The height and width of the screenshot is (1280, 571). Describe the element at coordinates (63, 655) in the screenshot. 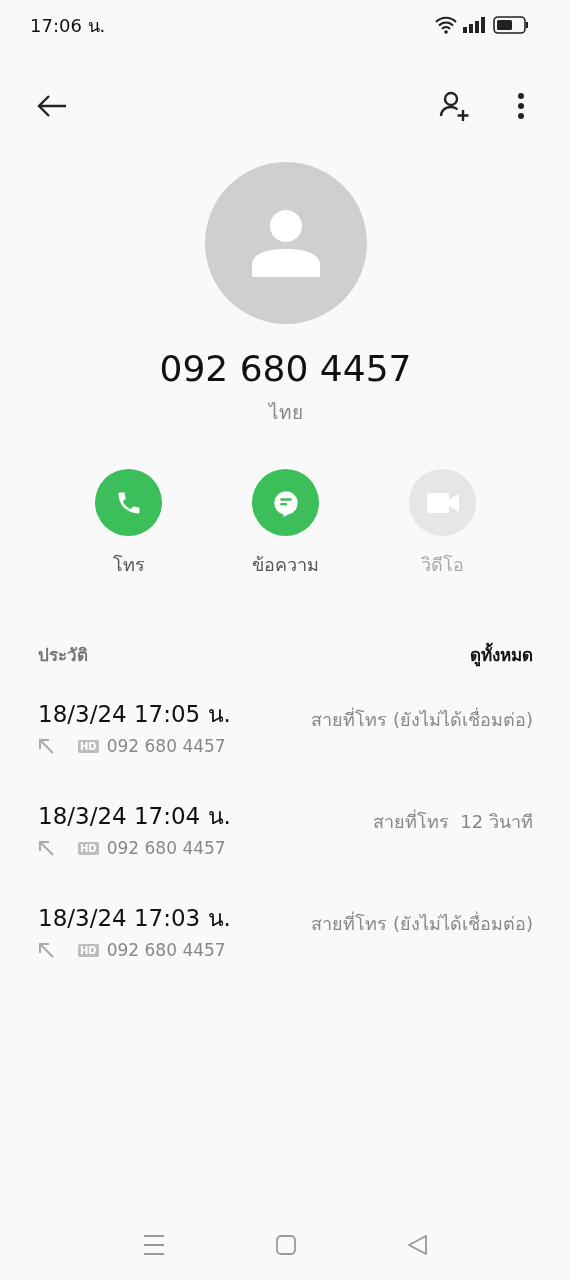

I see `section-title: ประวัติ` at that location.